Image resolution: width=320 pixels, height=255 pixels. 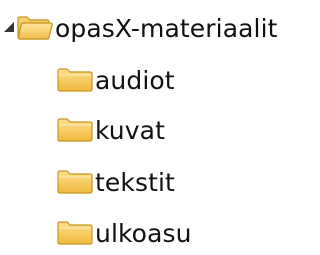 What do you see at coordinates (130, 130) in the screenshot?
I see `tree-item-label: kuvat` at bounding box center [130, 130].